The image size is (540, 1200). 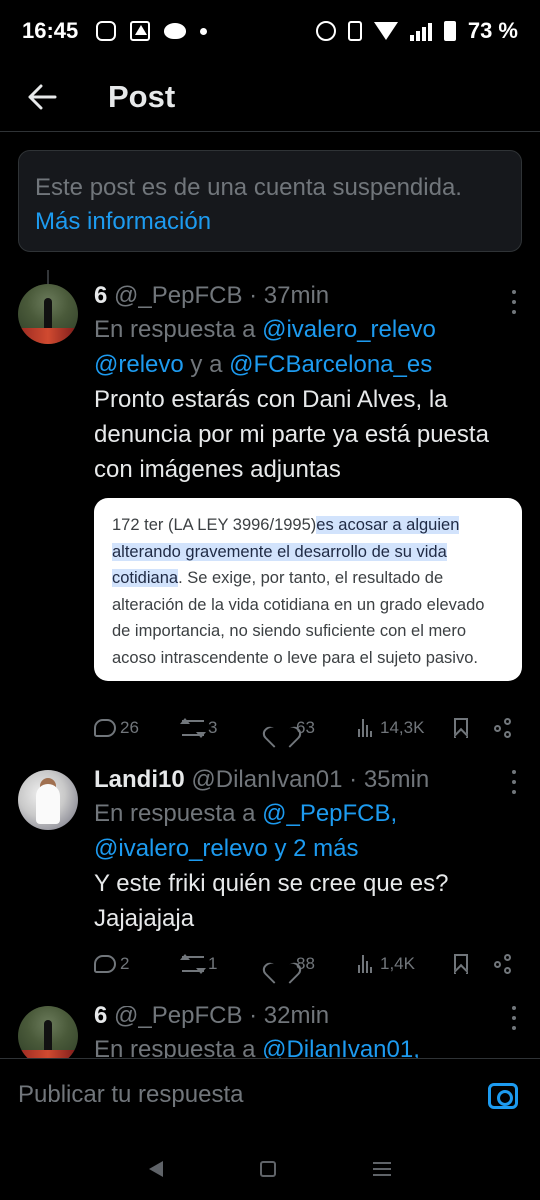 I want to click on reply-button: 2, so click(x=138, y=964).